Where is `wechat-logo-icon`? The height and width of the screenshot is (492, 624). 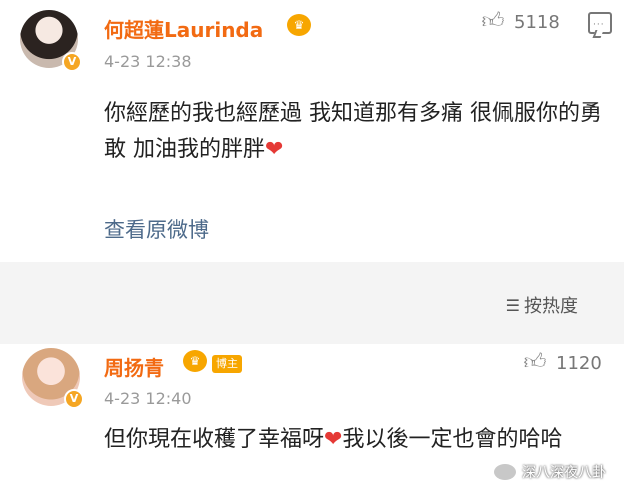 wechat-logo-icon is located at coordinates (505, 472).